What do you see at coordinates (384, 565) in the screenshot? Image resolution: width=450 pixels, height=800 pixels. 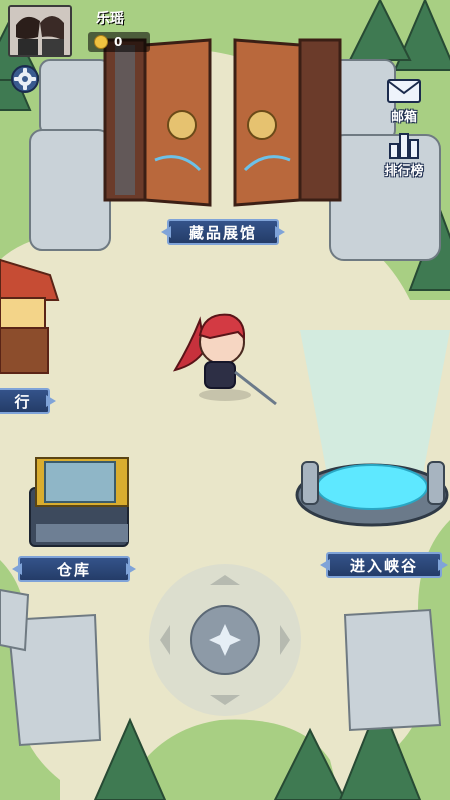 I see `enter-valley-plaque: 进入峡谷` at bounding box center [384, 565].